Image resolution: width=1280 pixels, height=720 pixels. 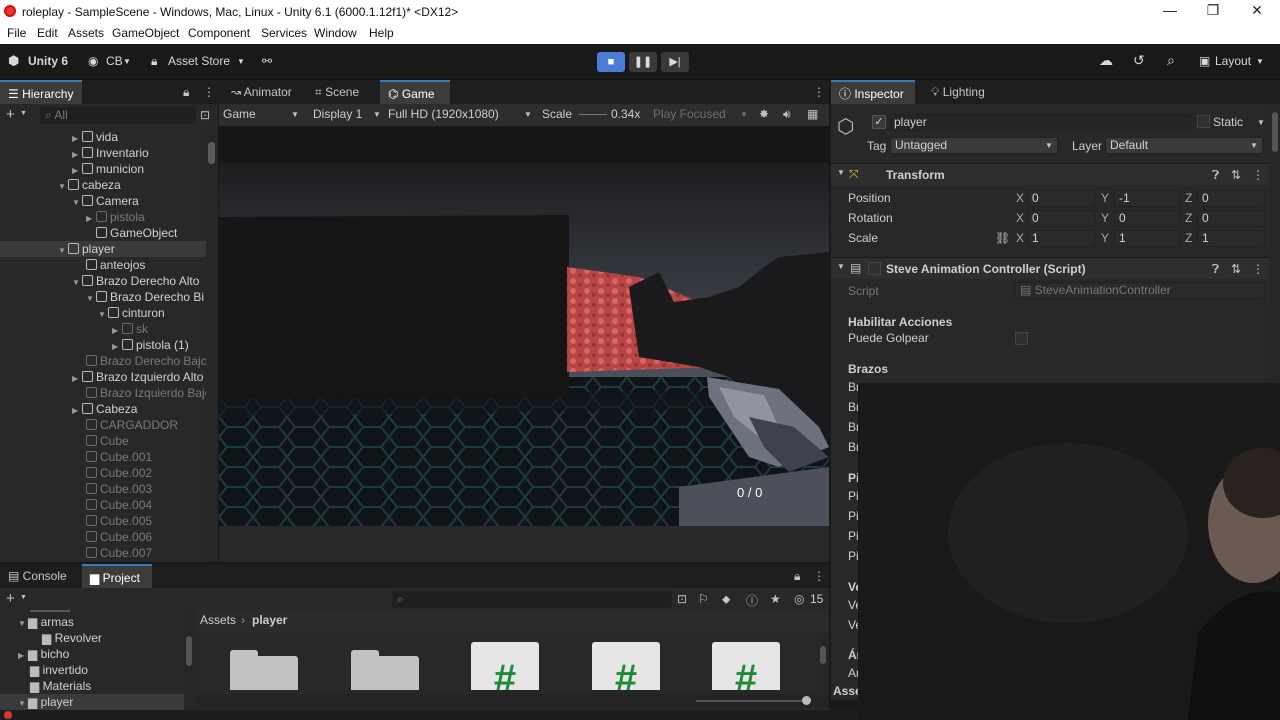 What do you see at coordinates (1257, 10) in the screenshot?
I see `close-button: ✕` at bounding box center [1257, 10].